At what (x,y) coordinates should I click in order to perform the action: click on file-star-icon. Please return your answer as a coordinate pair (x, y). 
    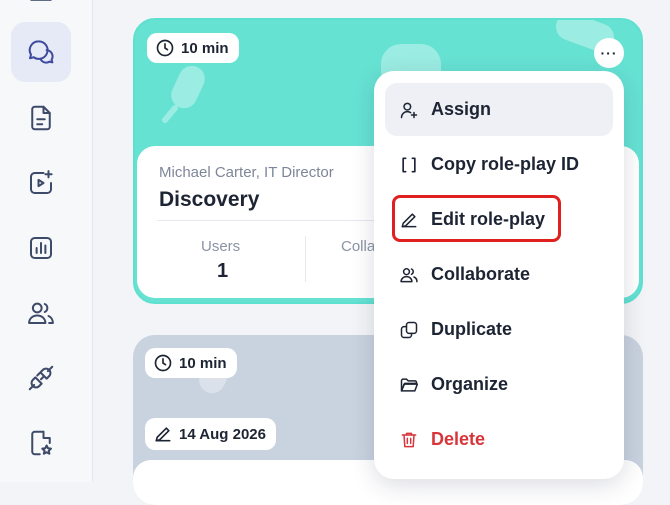
    Looking at the image, I should click on (41, 443).